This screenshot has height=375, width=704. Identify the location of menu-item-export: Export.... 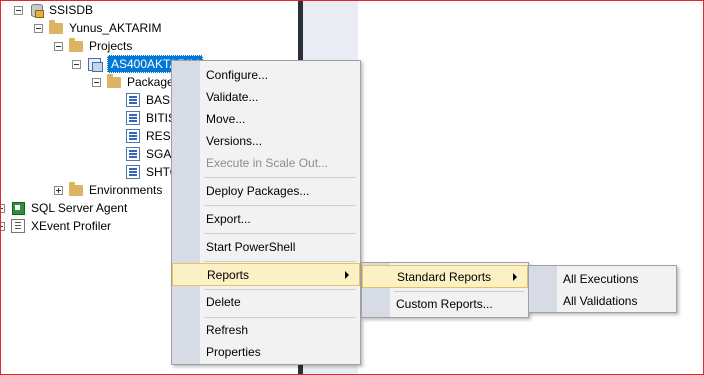
(266, 219).